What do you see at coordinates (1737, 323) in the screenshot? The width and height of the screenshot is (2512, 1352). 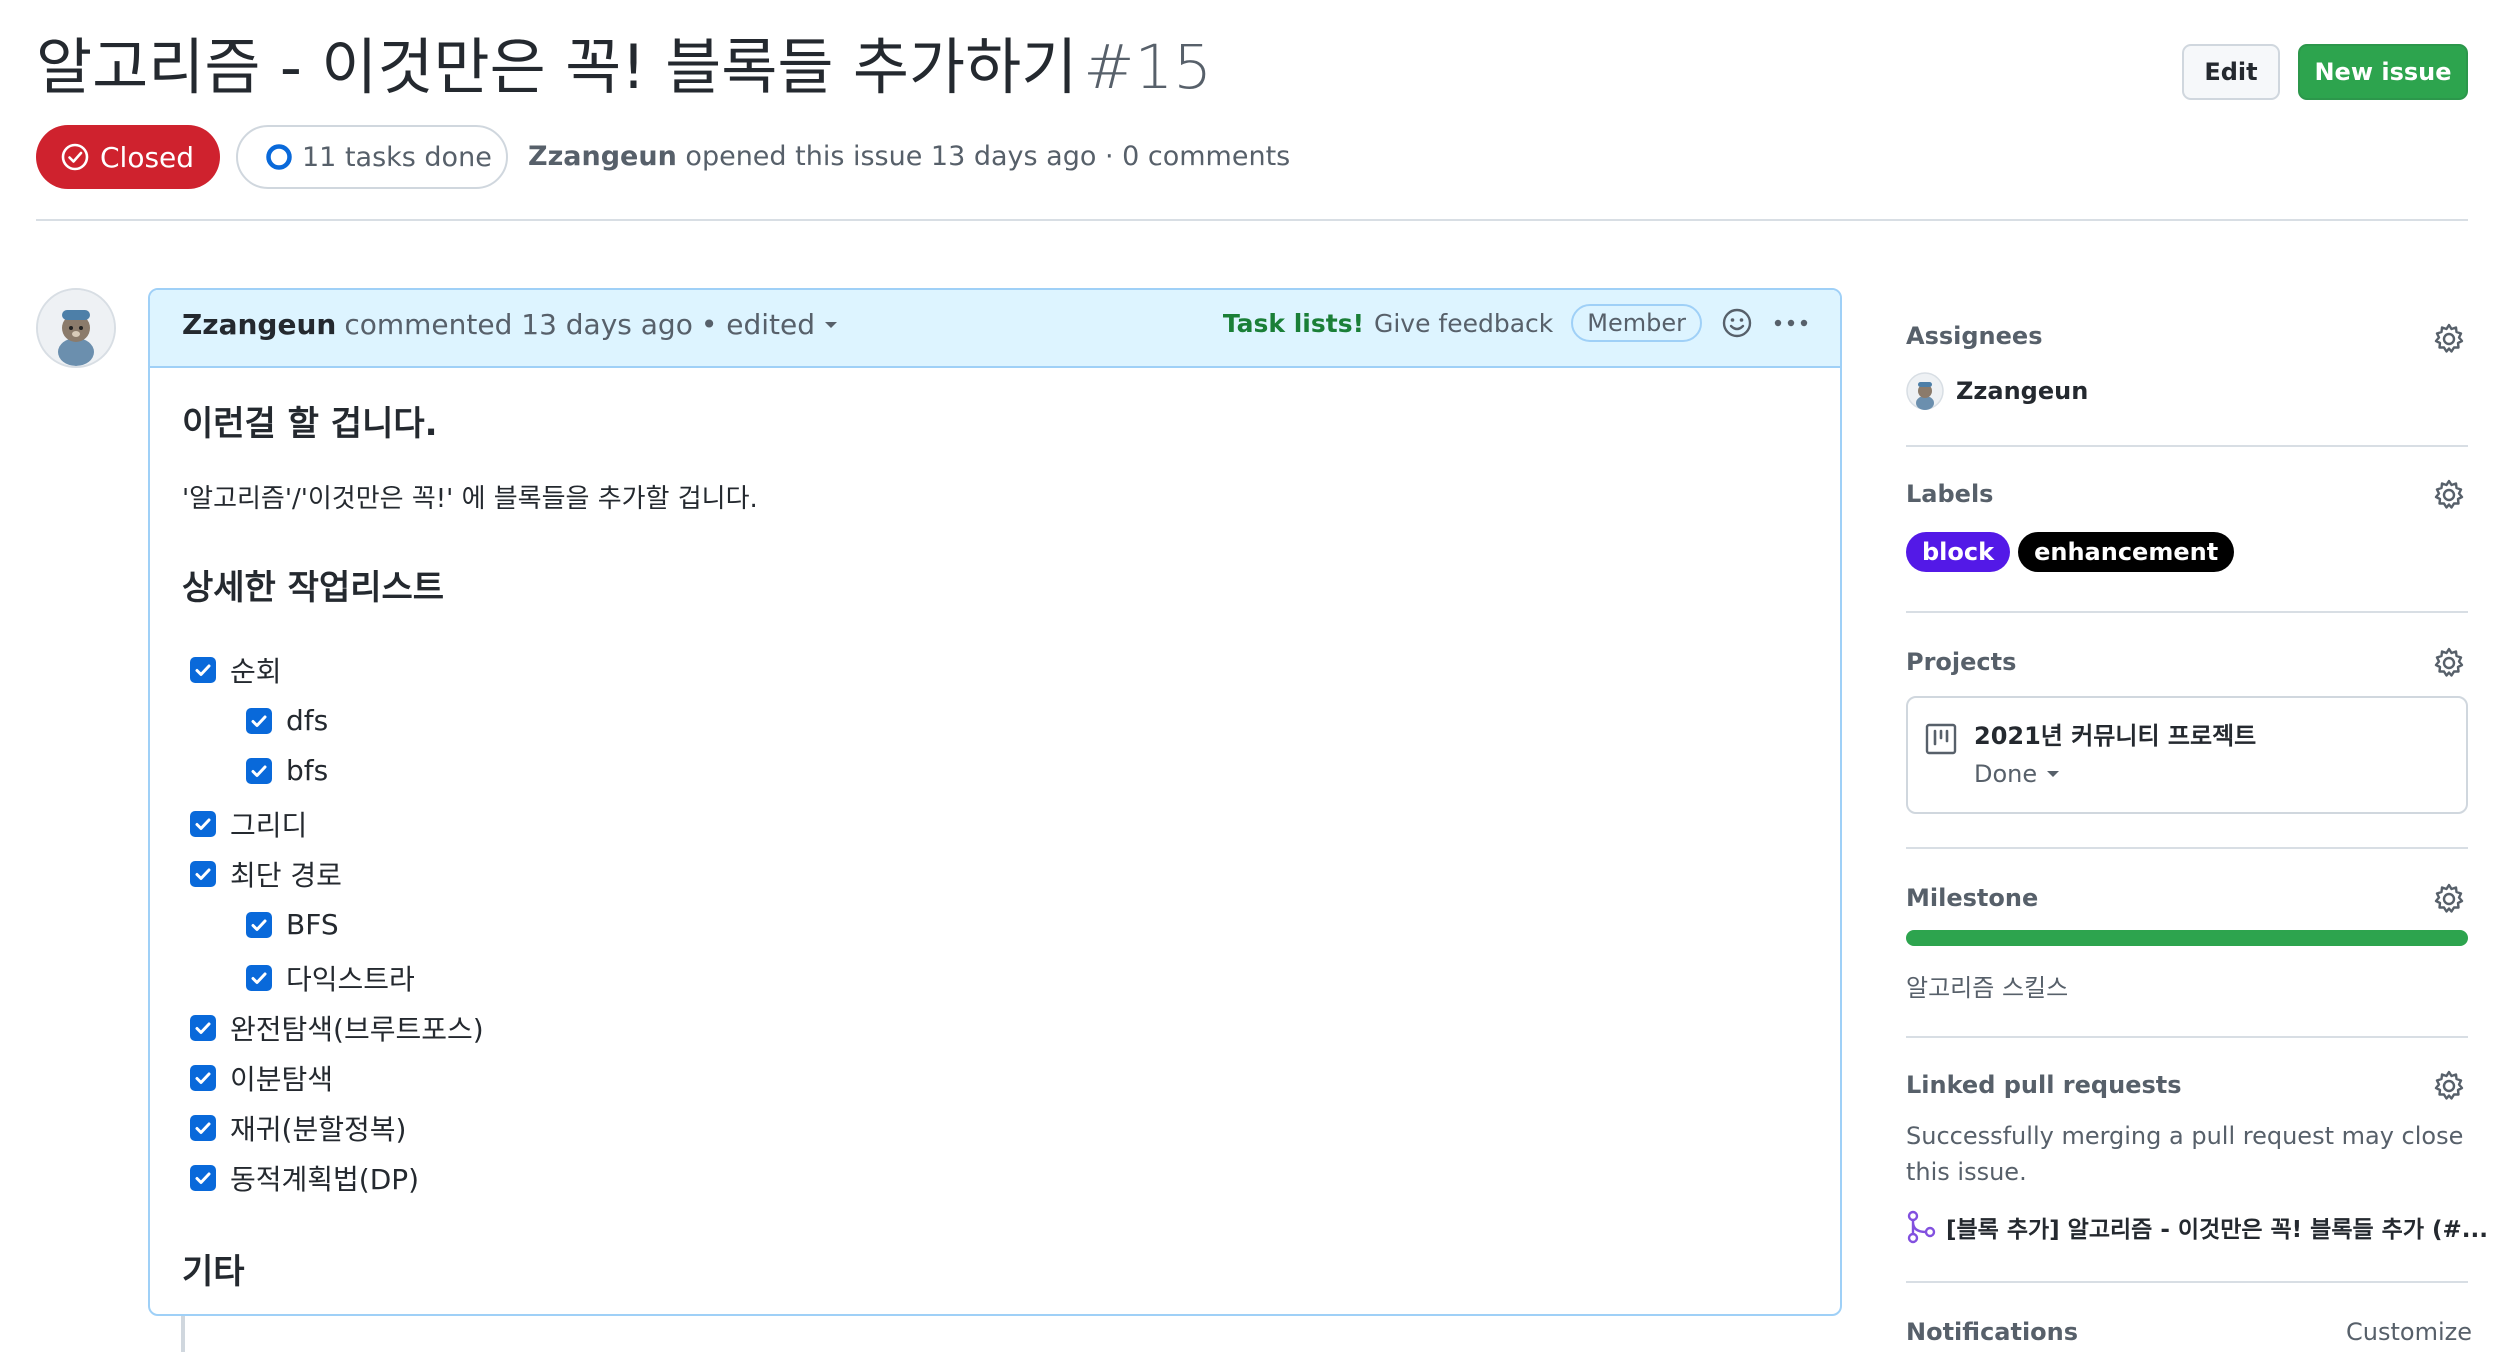 I see `smiley-icon` at bounding box center [1737, 323].